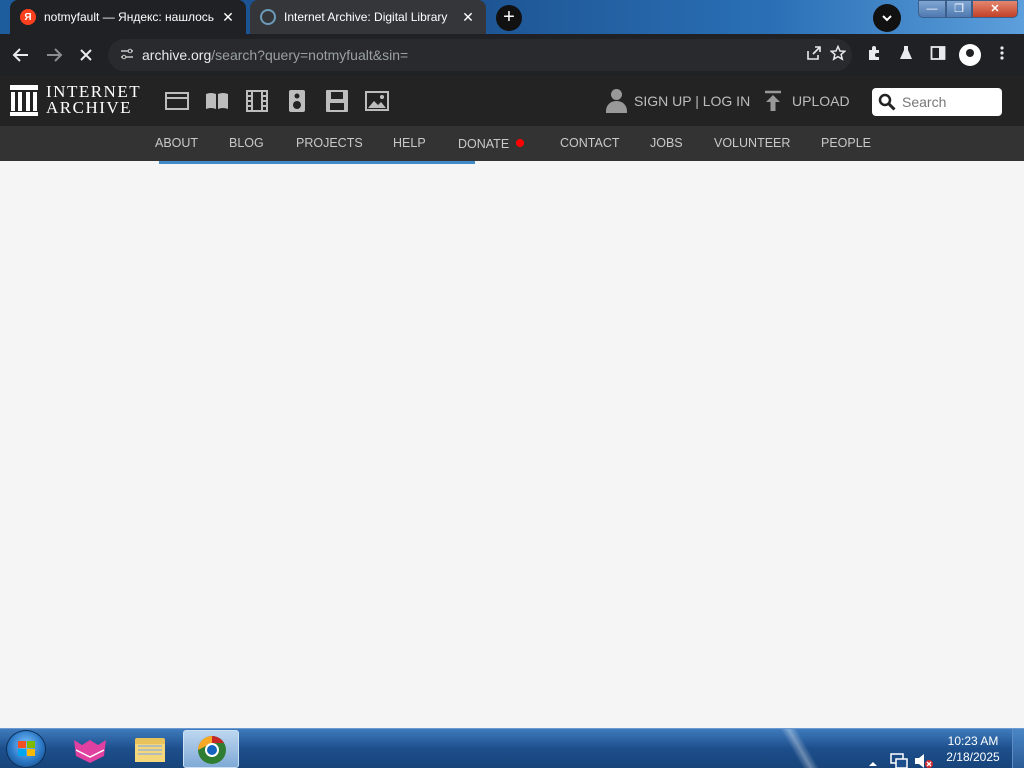  What do you see at coordinates (887, 102) in the screenshot?
I see `search-icon` at bounding box center [887, 102].